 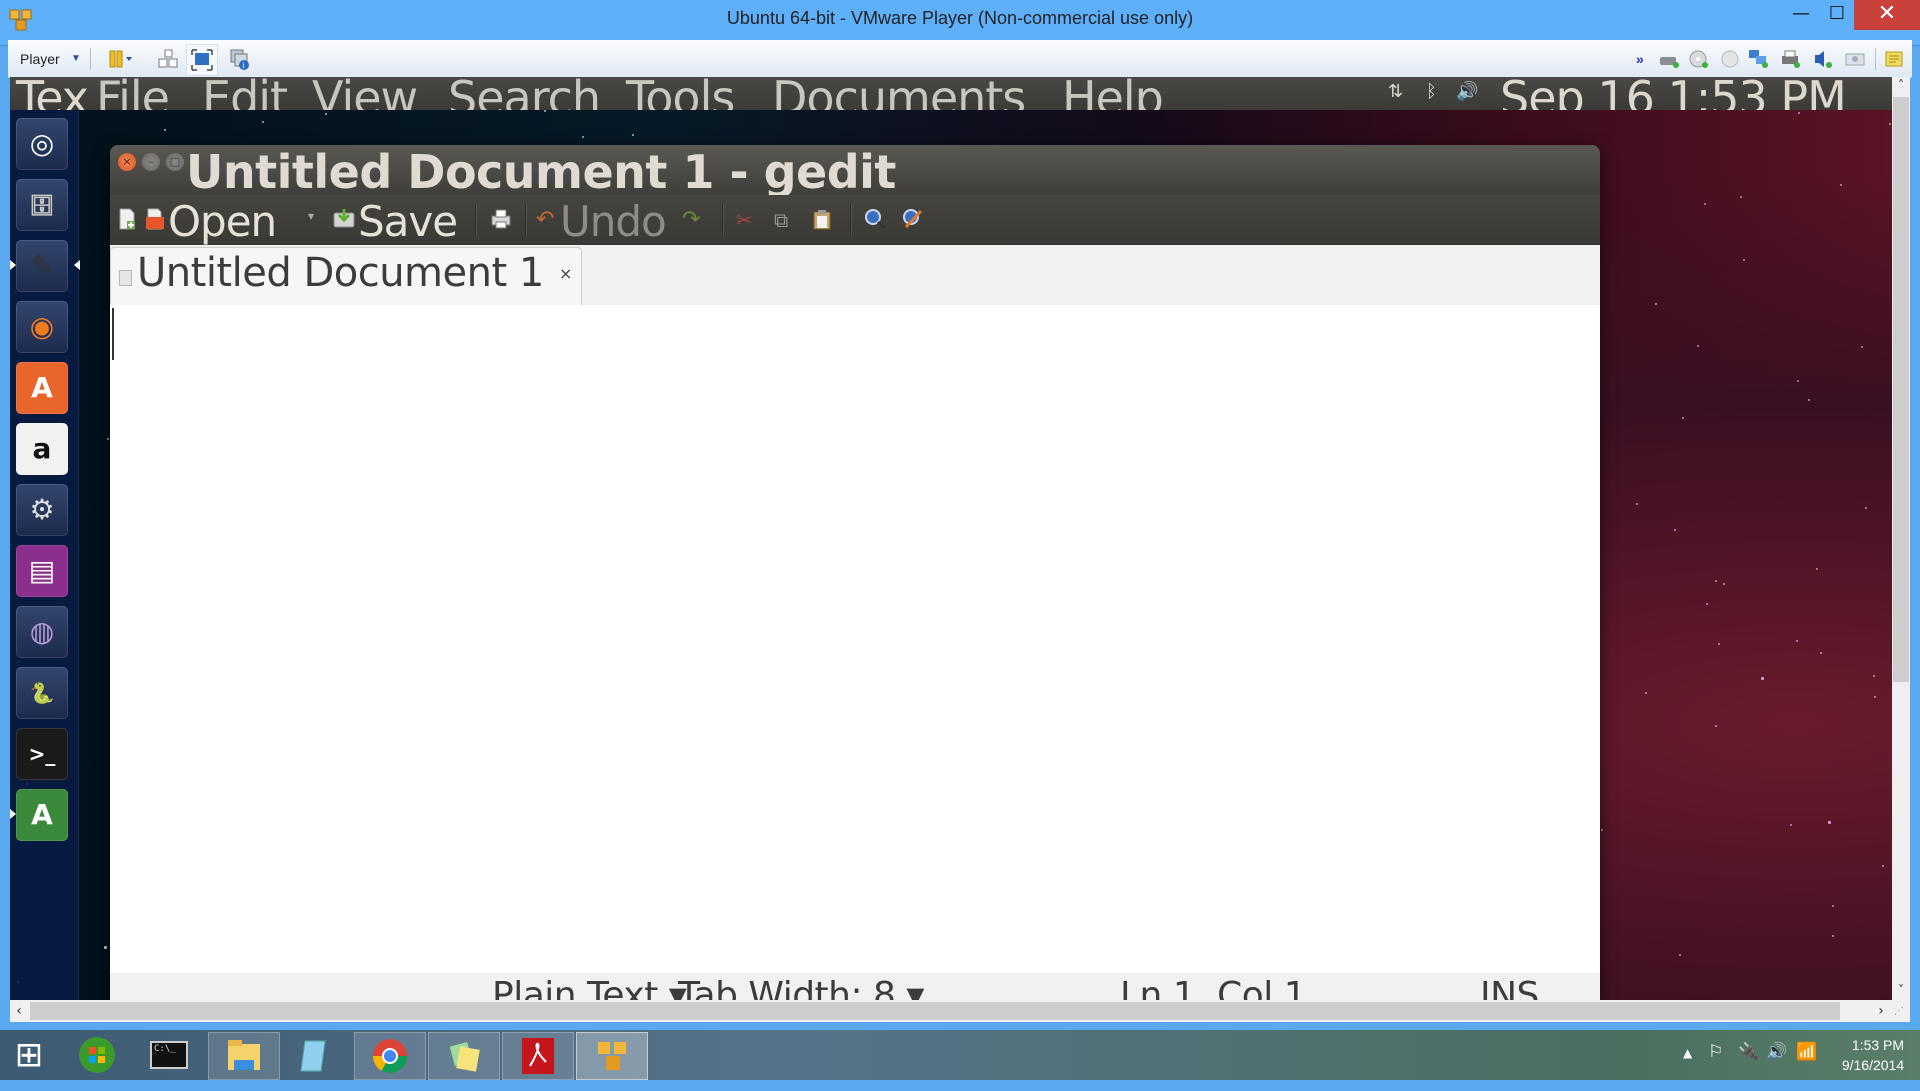 What do you see at coordinates (1687, 1053) in the screenshot?
I see `show-hidden-icons-button: ▲` at bounding box center [1687, 1053].